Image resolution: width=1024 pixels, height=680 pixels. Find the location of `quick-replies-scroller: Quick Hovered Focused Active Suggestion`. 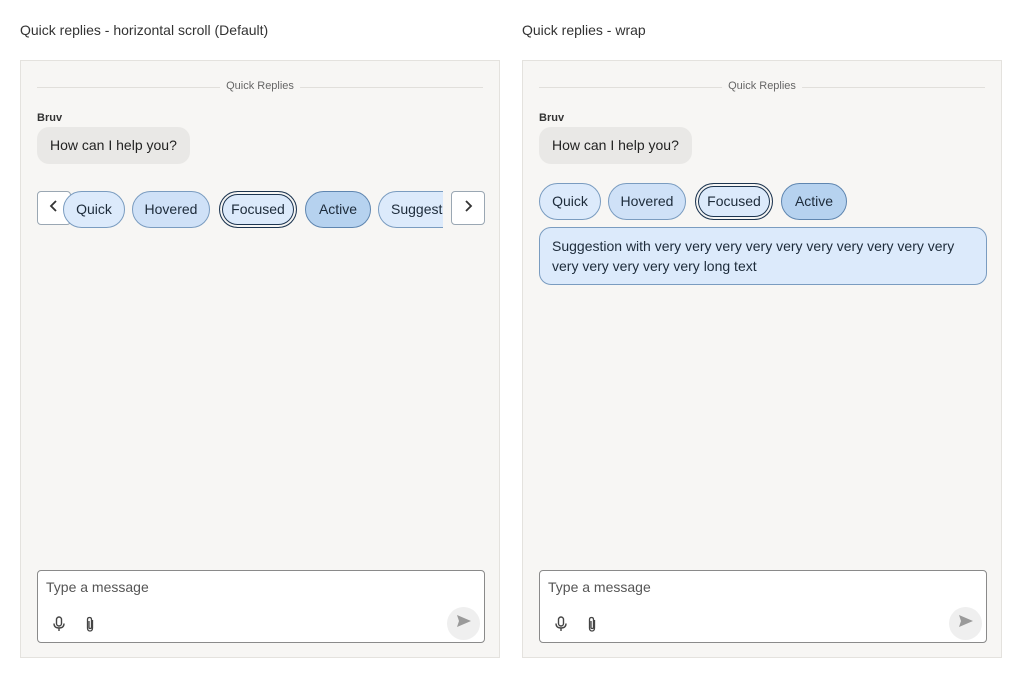

quick-replies-scroller: Quick Hovered Focused Active Suggestion is located at coordinates (250, 209).